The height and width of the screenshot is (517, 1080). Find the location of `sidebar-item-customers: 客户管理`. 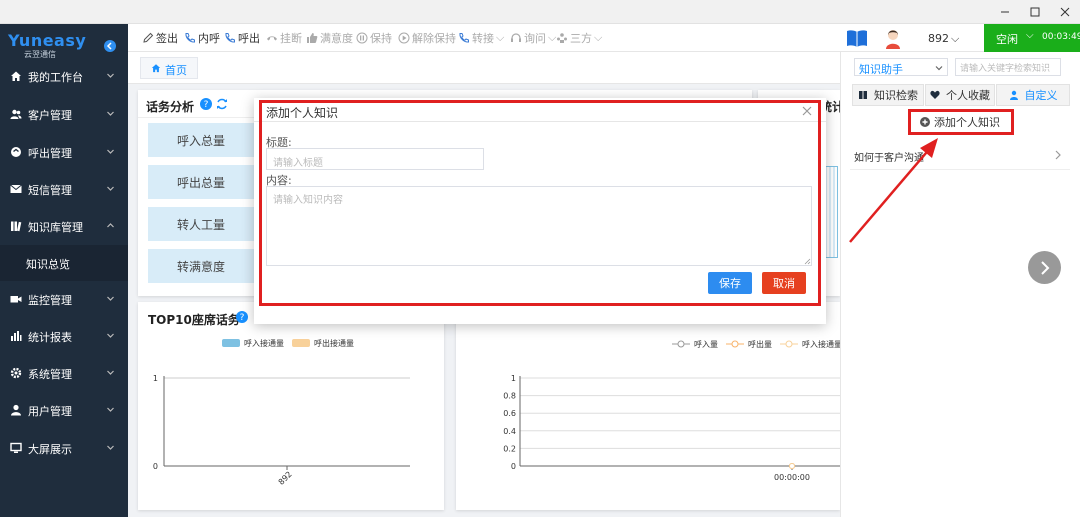

sidebar-item-customers: 客户管理 is located at coordinates (64, 114).